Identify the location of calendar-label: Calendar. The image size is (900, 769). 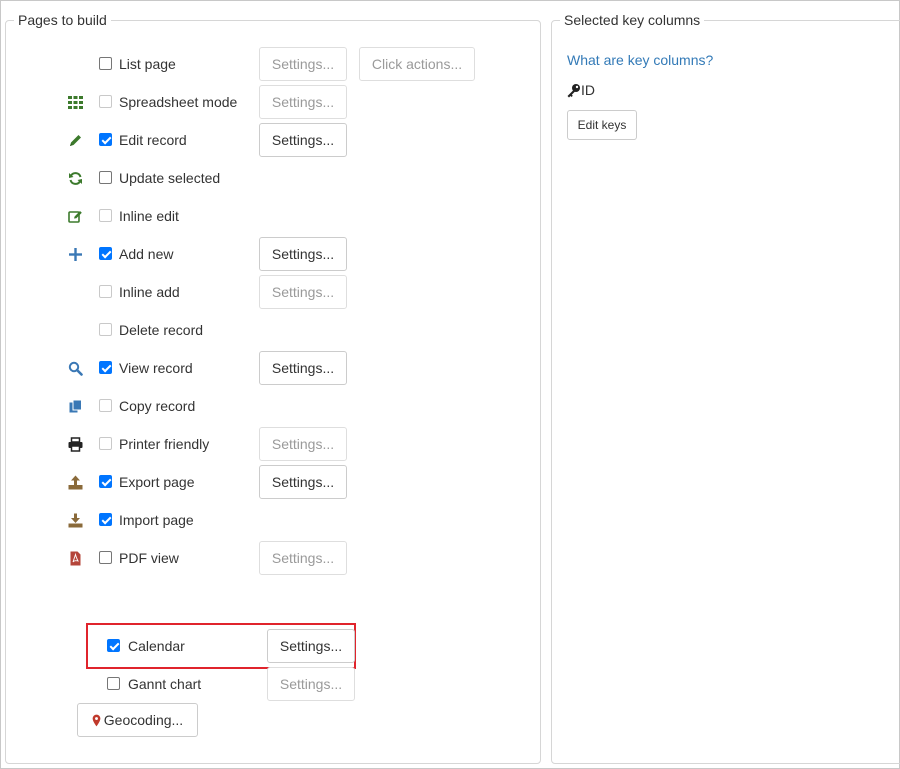
(156, 646).